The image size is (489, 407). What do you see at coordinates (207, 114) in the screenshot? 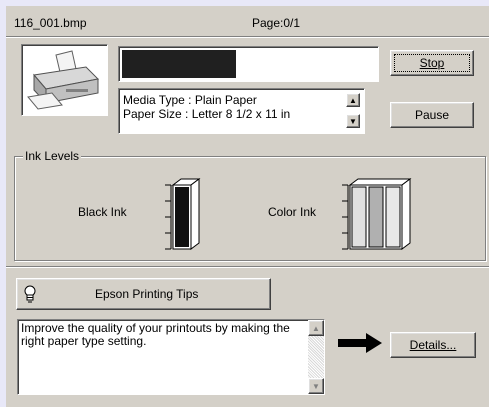
I see `paper-size-text: Paper Size : Letter 8 1/2 x 11 in` at bounding box center [207, 114].